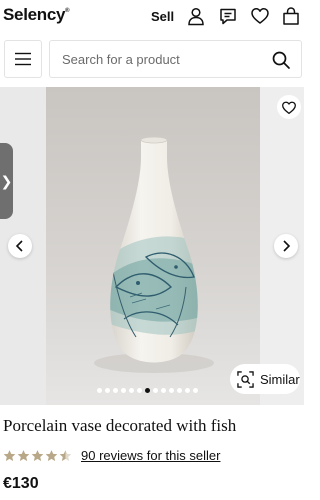 The width and height of the screenshot is (320, 500). Describe the element at coordinates (162, 16) in the screenshot. I see `sell-link: Sell` at that location.